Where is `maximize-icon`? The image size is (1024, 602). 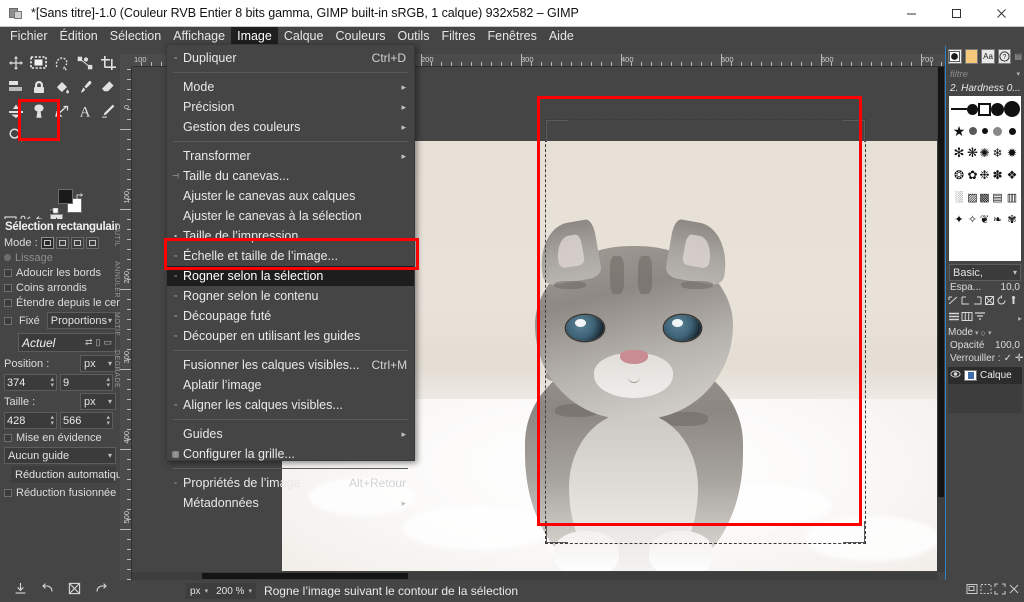 maximize-icon is located at coordinates (956, 13).